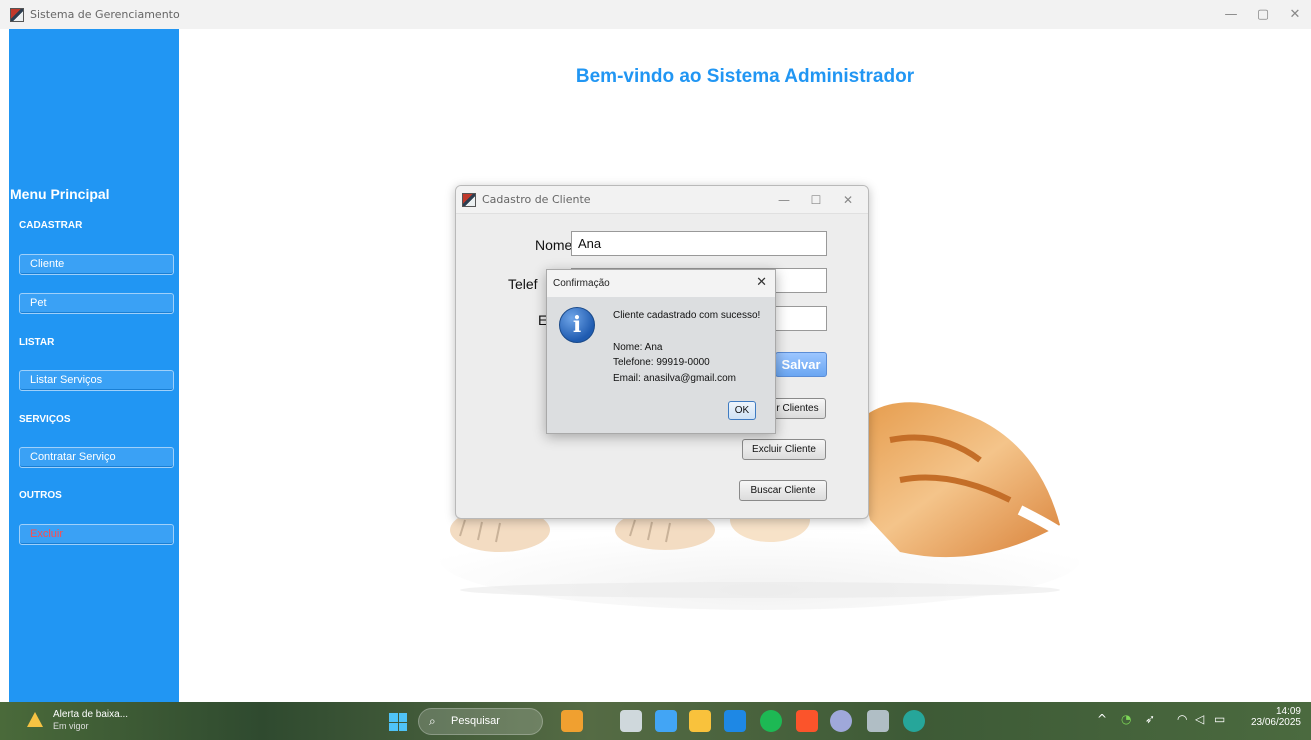  I want to click on widgets-app-icon, so click(572, 721).